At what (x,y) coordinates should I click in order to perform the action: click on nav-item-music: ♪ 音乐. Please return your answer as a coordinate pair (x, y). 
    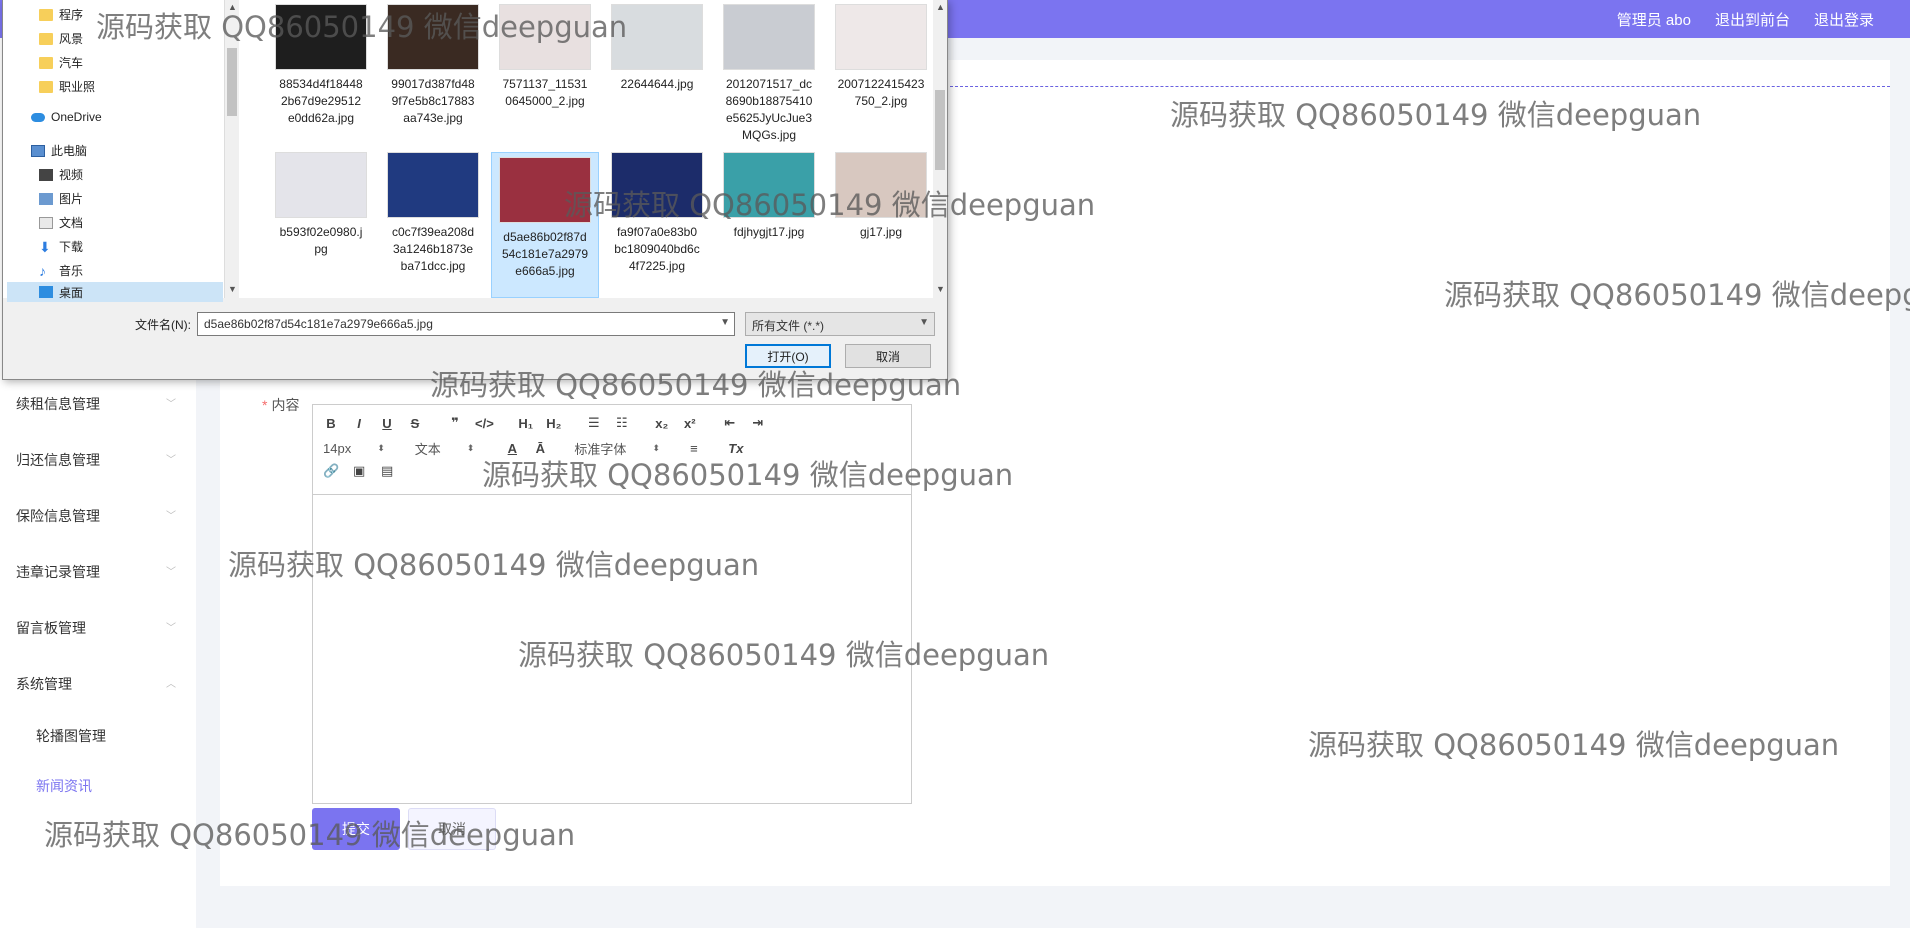
    Looking at the image, I should click on (61, 270).